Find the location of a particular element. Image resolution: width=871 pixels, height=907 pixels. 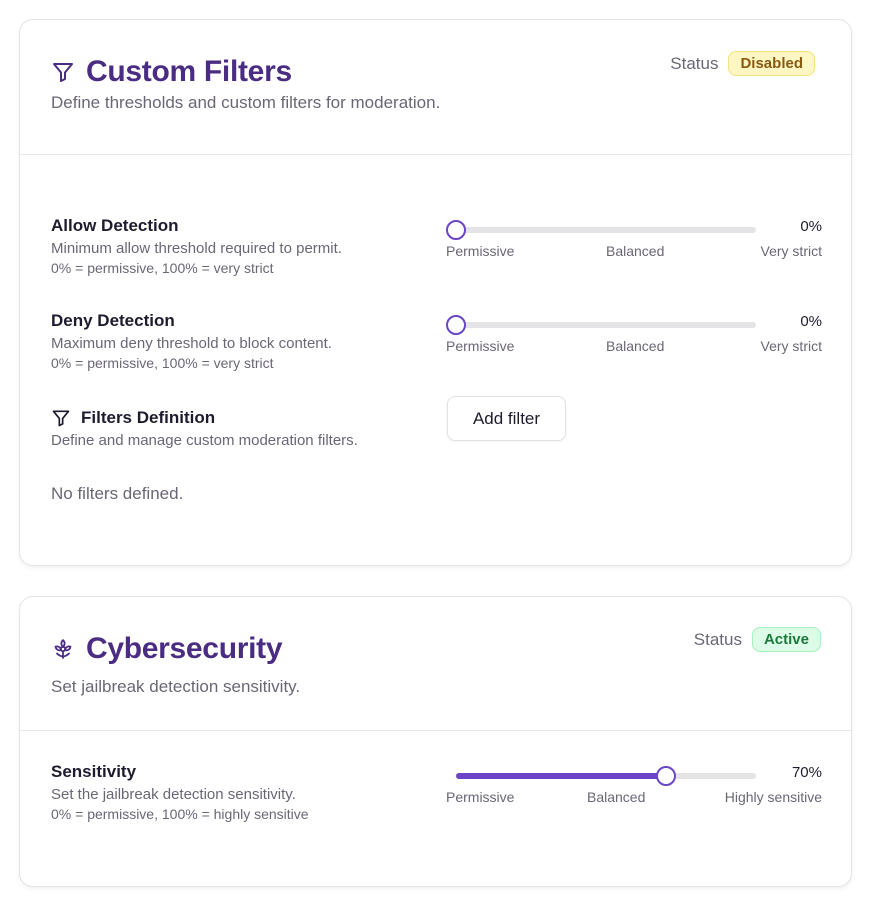

deny-detection-slider: 0% Permissive Balanced Very strict is located at coordinates (634, 341).